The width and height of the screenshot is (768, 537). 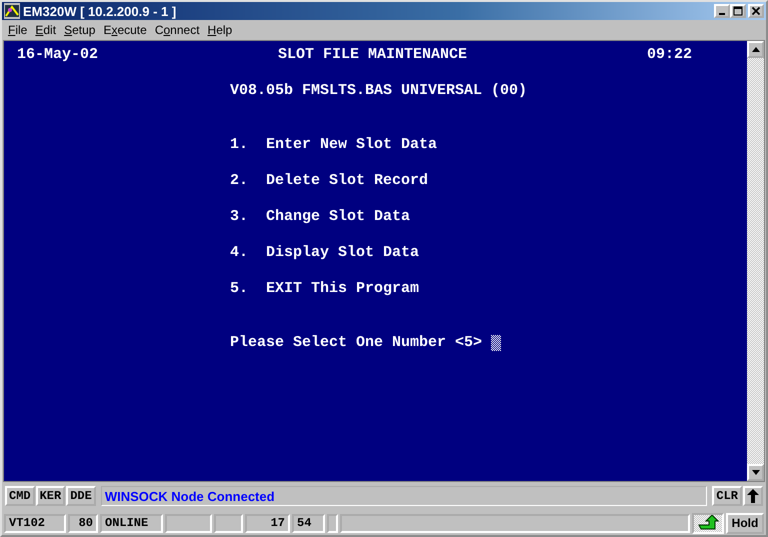 What do you see at coordinates (80, 30) in the screenshot?
I see `menu-item: Setup` at bounding box center [80, 30].